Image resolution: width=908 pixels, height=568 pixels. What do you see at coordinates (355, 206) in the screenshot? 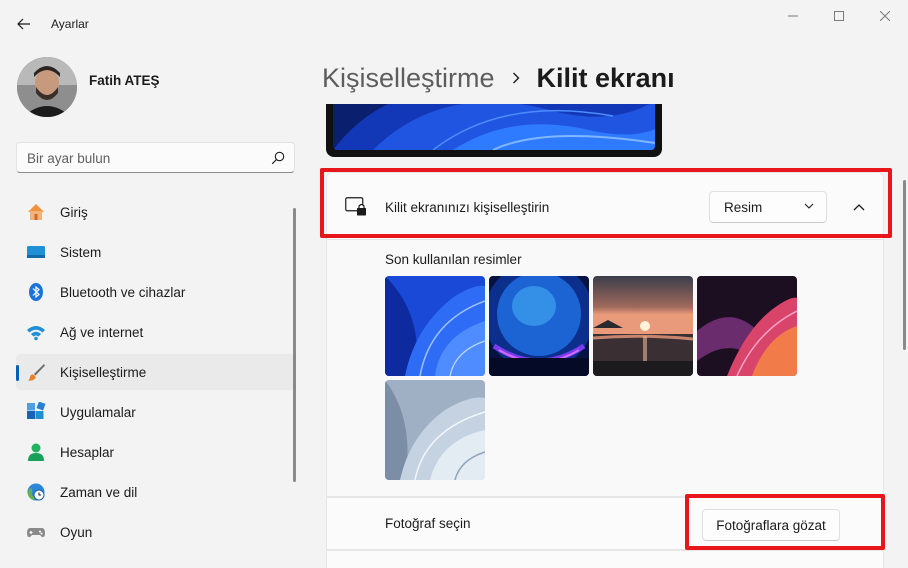
I see `lock-screen-icon` at bounding box center [355, 206].